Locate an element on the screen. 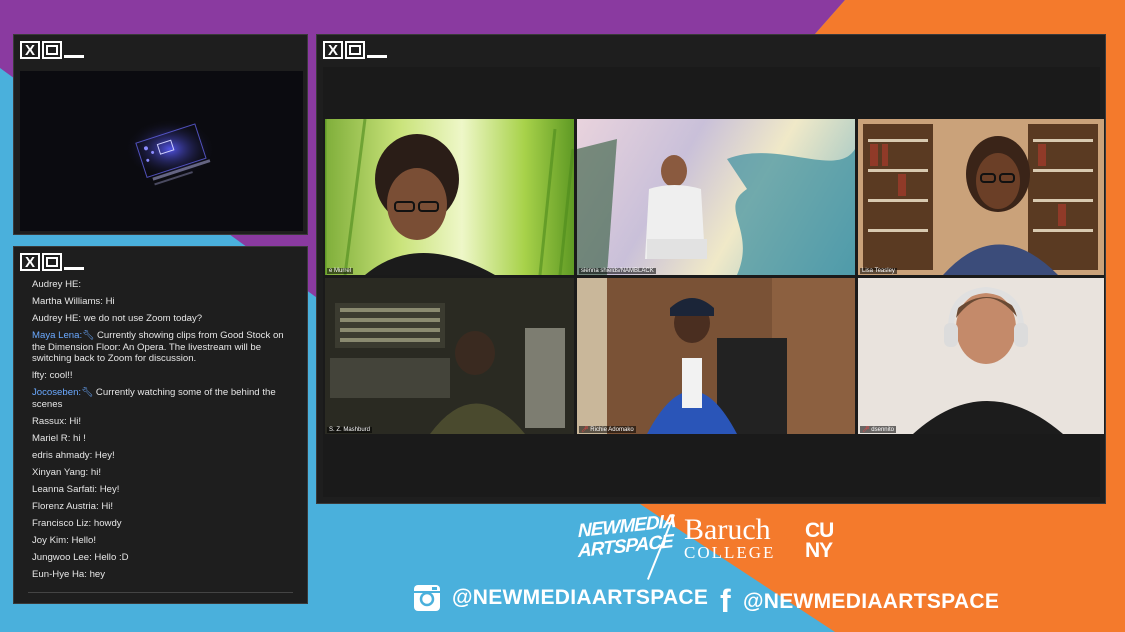  cuny-logo: CU NY is located at coordinates (819, 540).